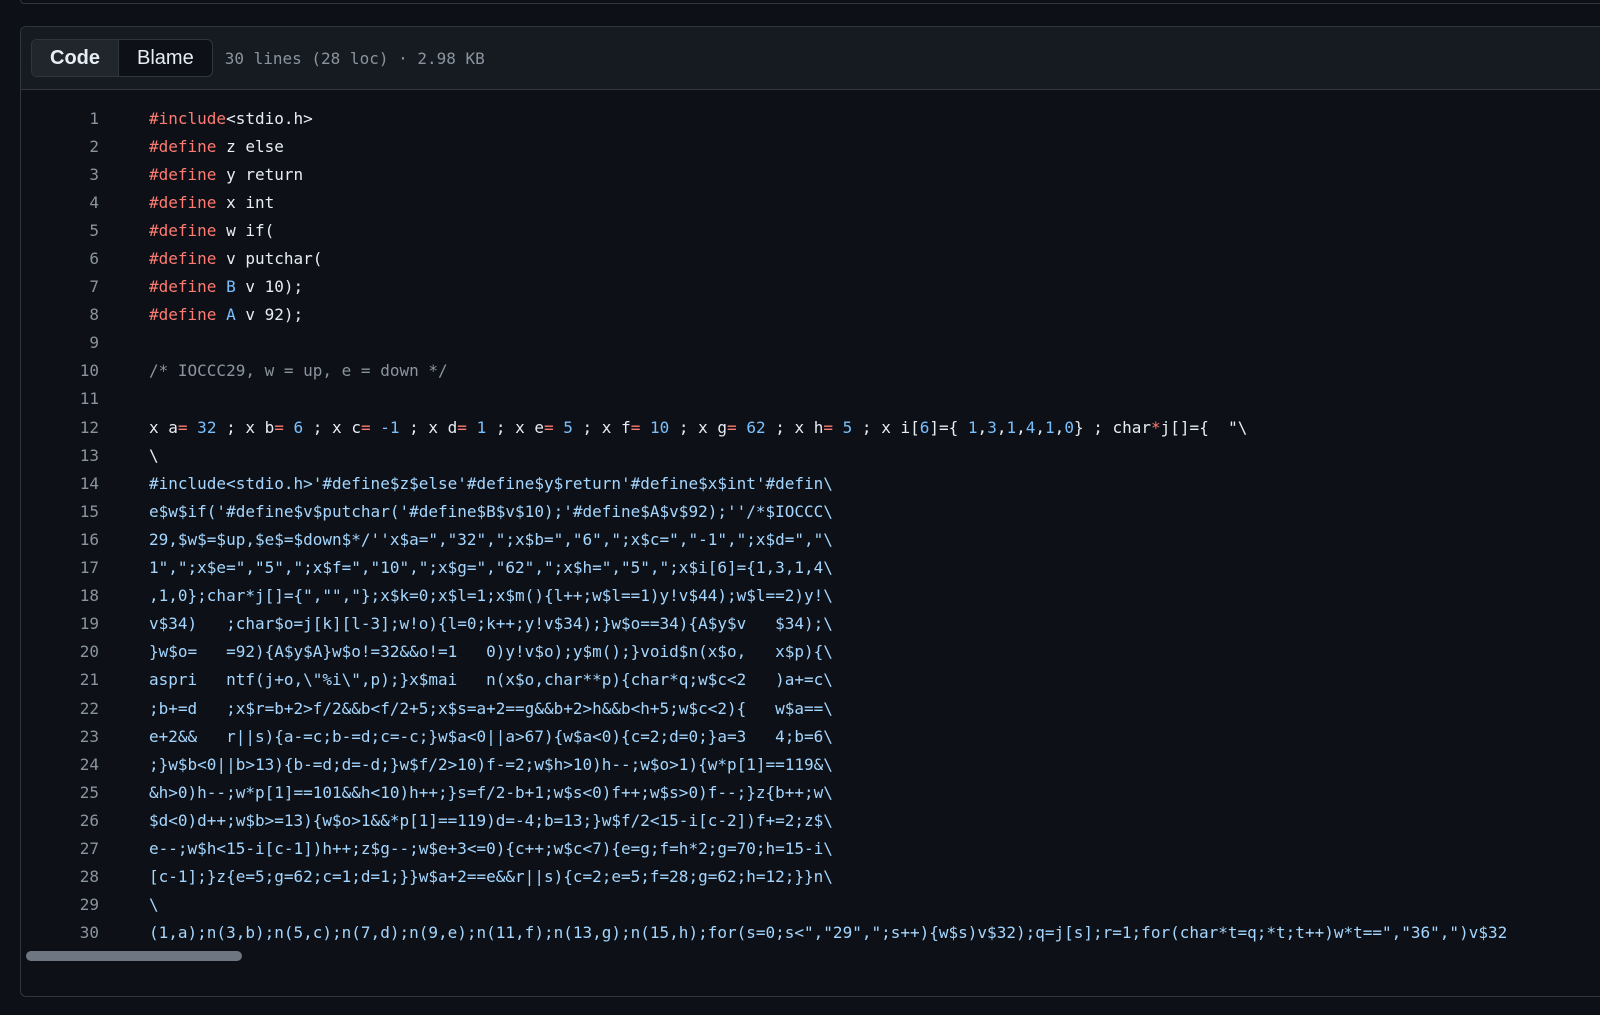  What do you see at coordinates (354, 58) in the screenshot?
I see `file-info: 30 lines (28 loc) · 2.98 KB` at bounding box center [354, 58].